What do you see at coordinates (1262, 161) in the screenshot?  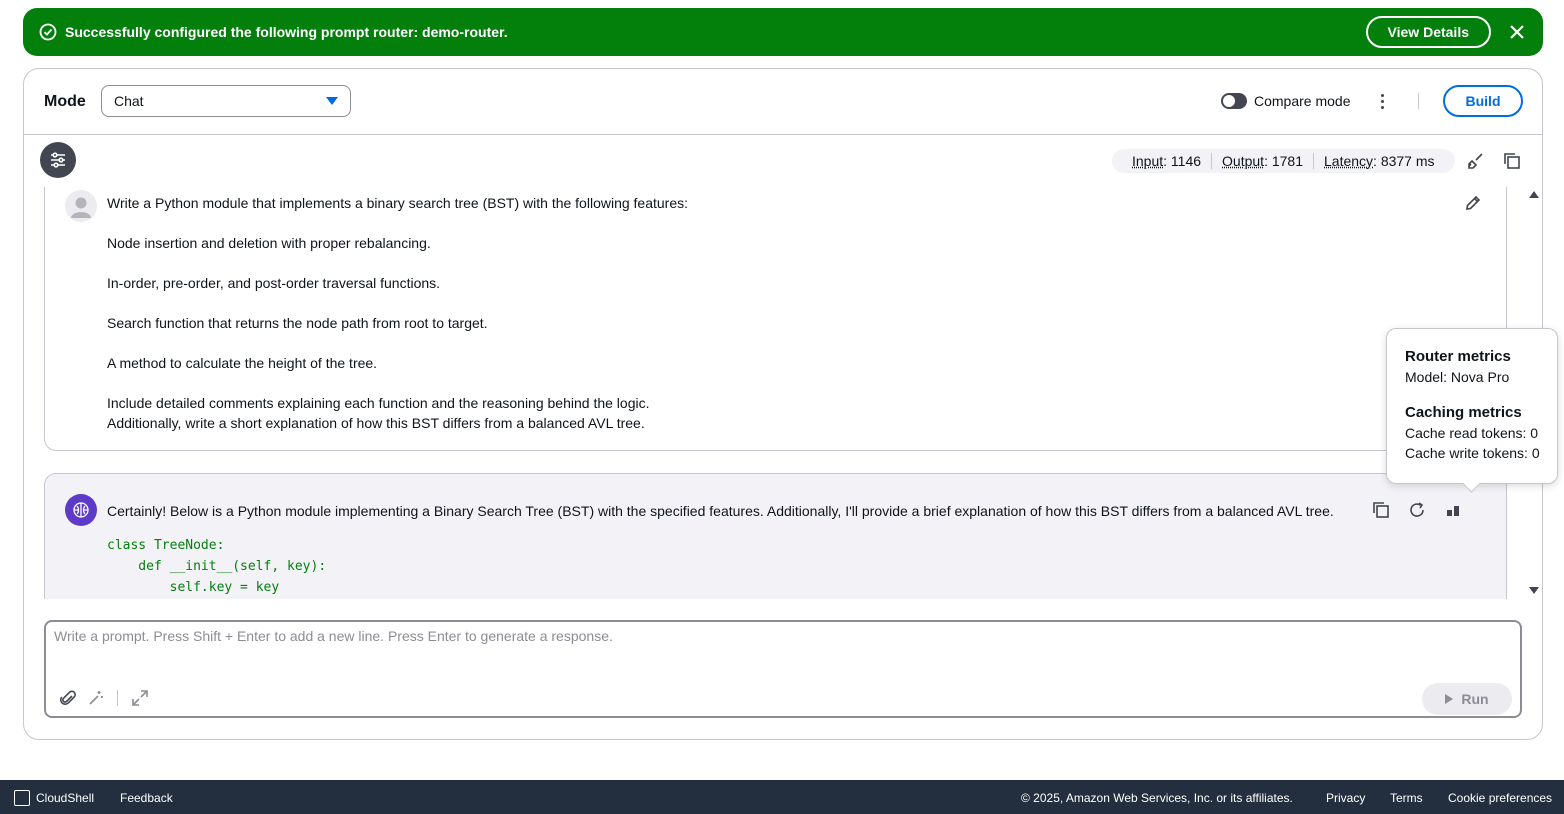 I see `metric-output: Output: 1781` at bounding box center [1262, 161].